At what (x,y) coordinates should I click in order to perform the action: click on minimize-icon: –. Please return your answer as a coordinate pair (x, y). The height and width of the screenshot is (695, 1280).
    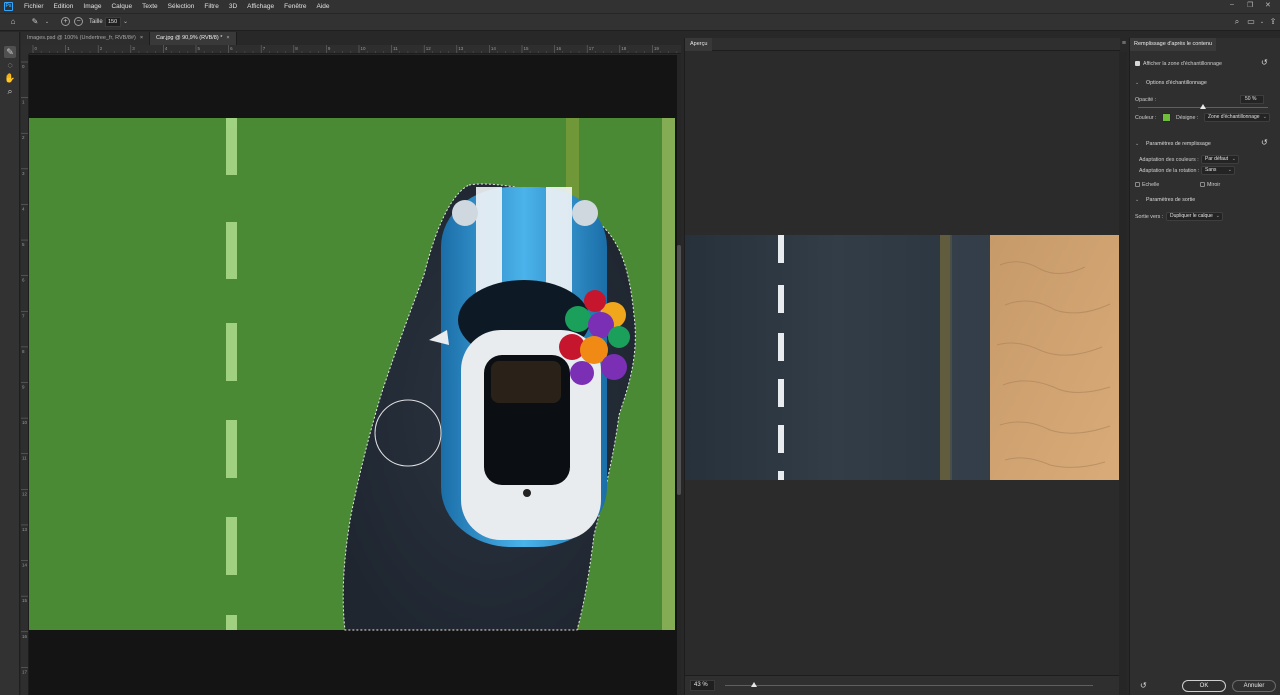
    Looking at the image, I should click on (1232, 4).